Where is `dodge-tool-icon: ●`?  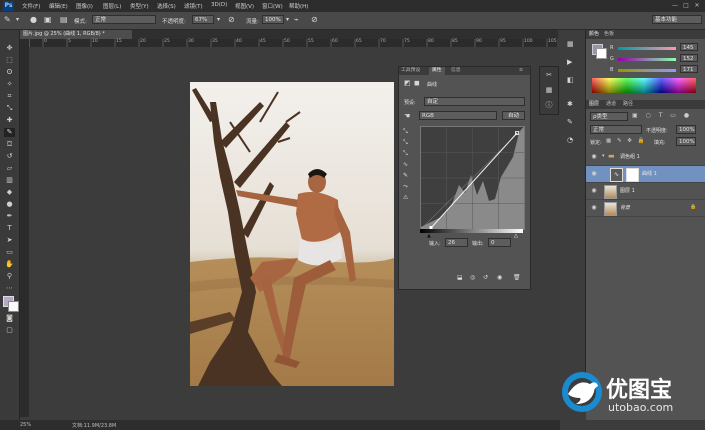 dodge-tool-icon: ● is located at coordinates (9, 204).